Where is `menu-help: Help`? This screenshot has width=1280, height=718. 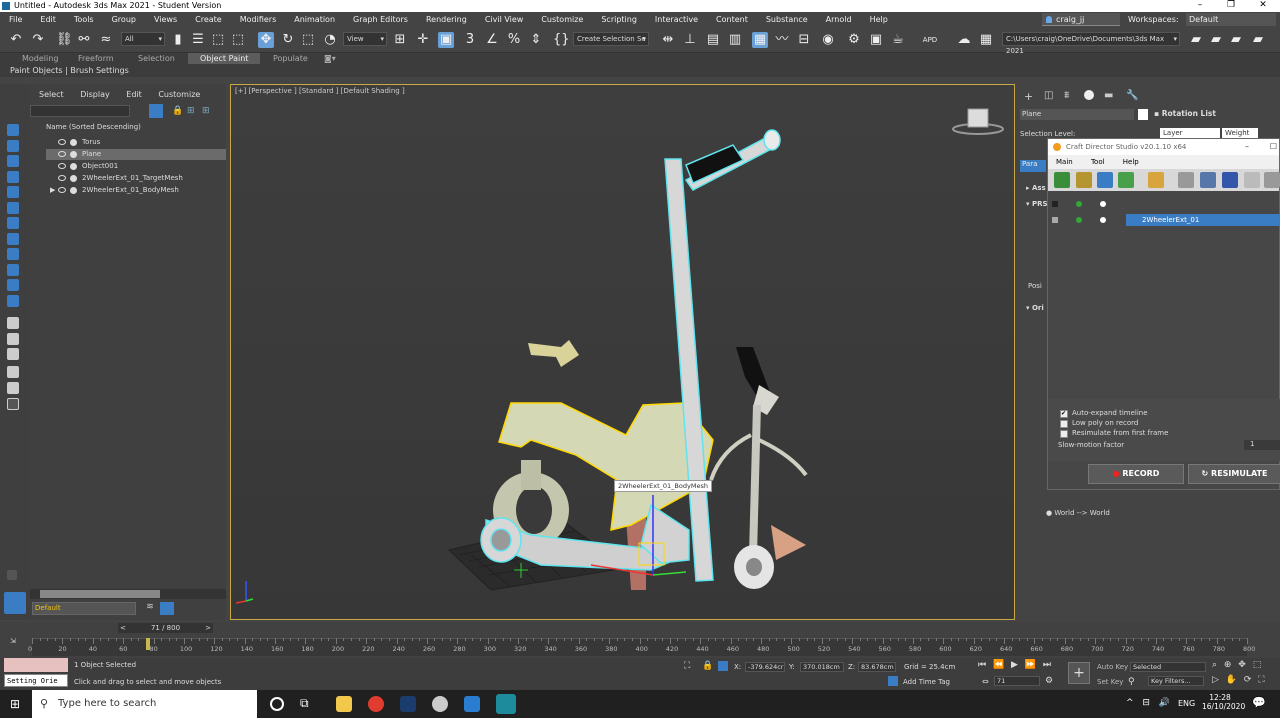
menu-help: Help is located at coordinates (879, 19).